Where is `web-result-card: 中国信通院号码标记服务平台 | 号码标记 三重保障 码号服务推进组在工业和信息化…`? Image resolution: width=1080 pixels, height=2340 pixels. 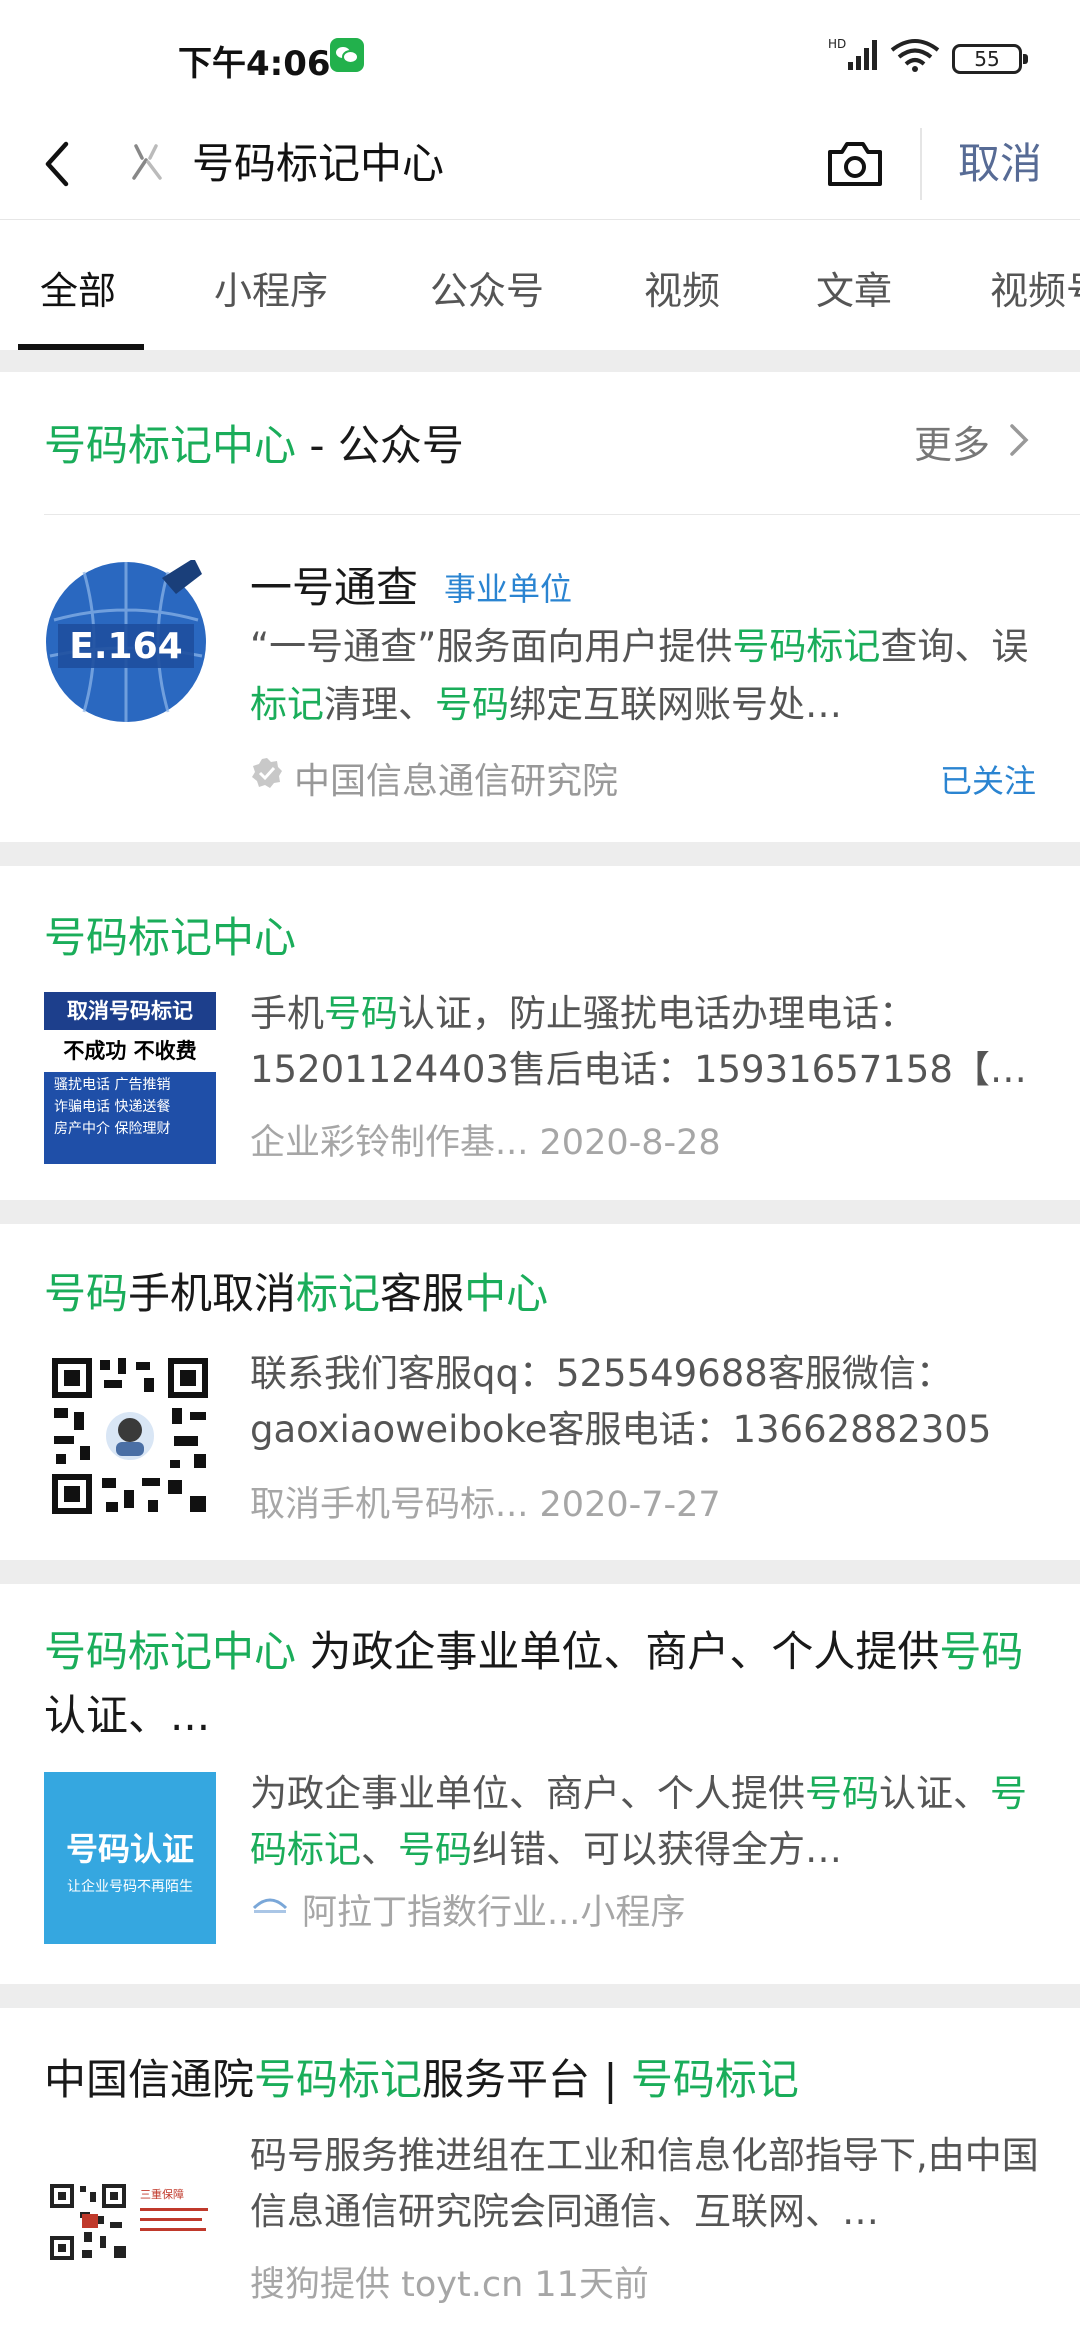 web-result-card: 中国信通院号码标记服务平台 | 号码标记 三重保障 码号服务推进组在工业和信息化… is located at coordinates (540, 2174).